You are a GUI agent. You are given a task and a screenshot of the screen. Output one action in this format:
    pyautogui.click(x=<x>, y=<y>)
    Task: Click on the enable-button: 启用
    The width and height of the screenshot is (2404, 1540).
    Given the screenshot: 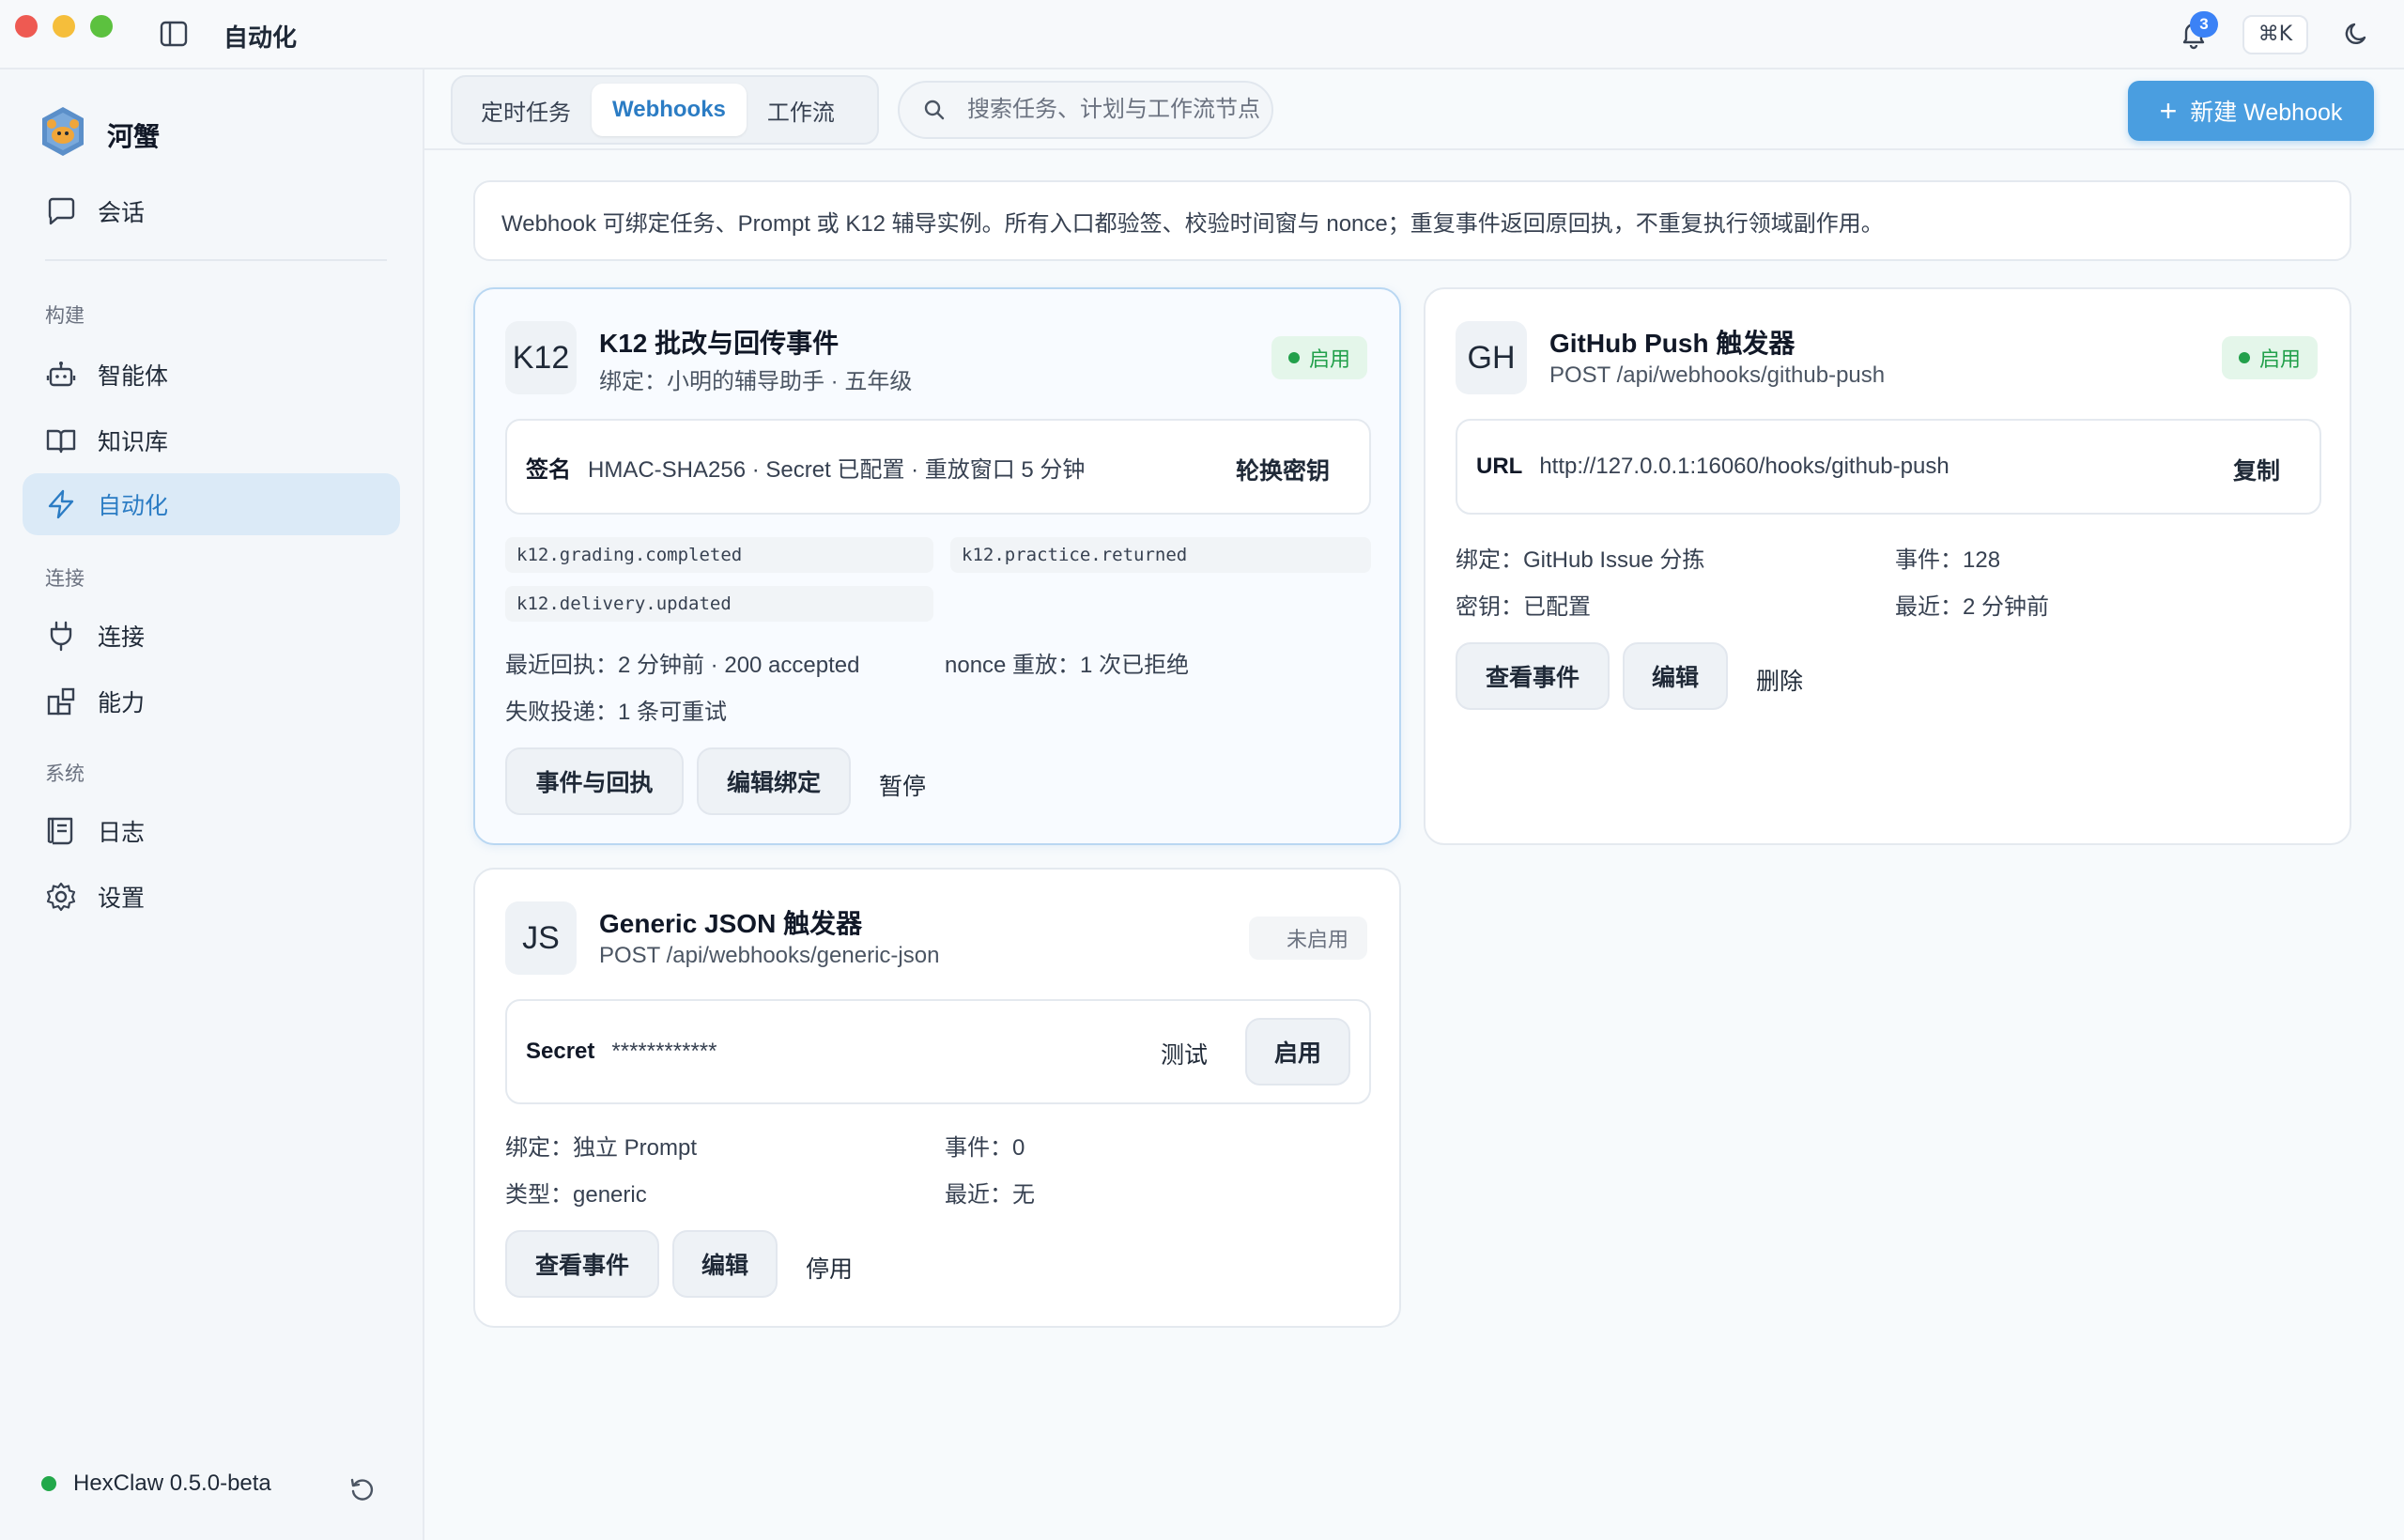 What is the action you would take?
    pyautogui.click(x=1297, y=1052)
    